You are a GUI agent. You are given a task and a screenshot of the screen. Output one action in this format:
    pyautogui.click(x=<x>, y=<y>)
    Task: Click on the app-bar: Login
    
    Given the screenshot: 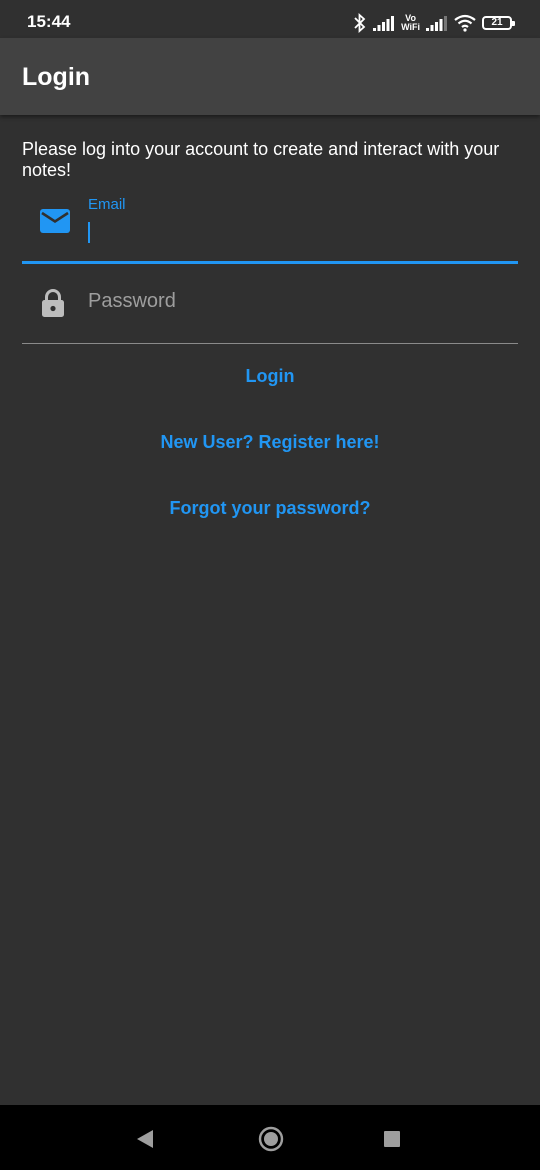 What is the action you would take?
    pyautogui.click(x=270, y=76)
    